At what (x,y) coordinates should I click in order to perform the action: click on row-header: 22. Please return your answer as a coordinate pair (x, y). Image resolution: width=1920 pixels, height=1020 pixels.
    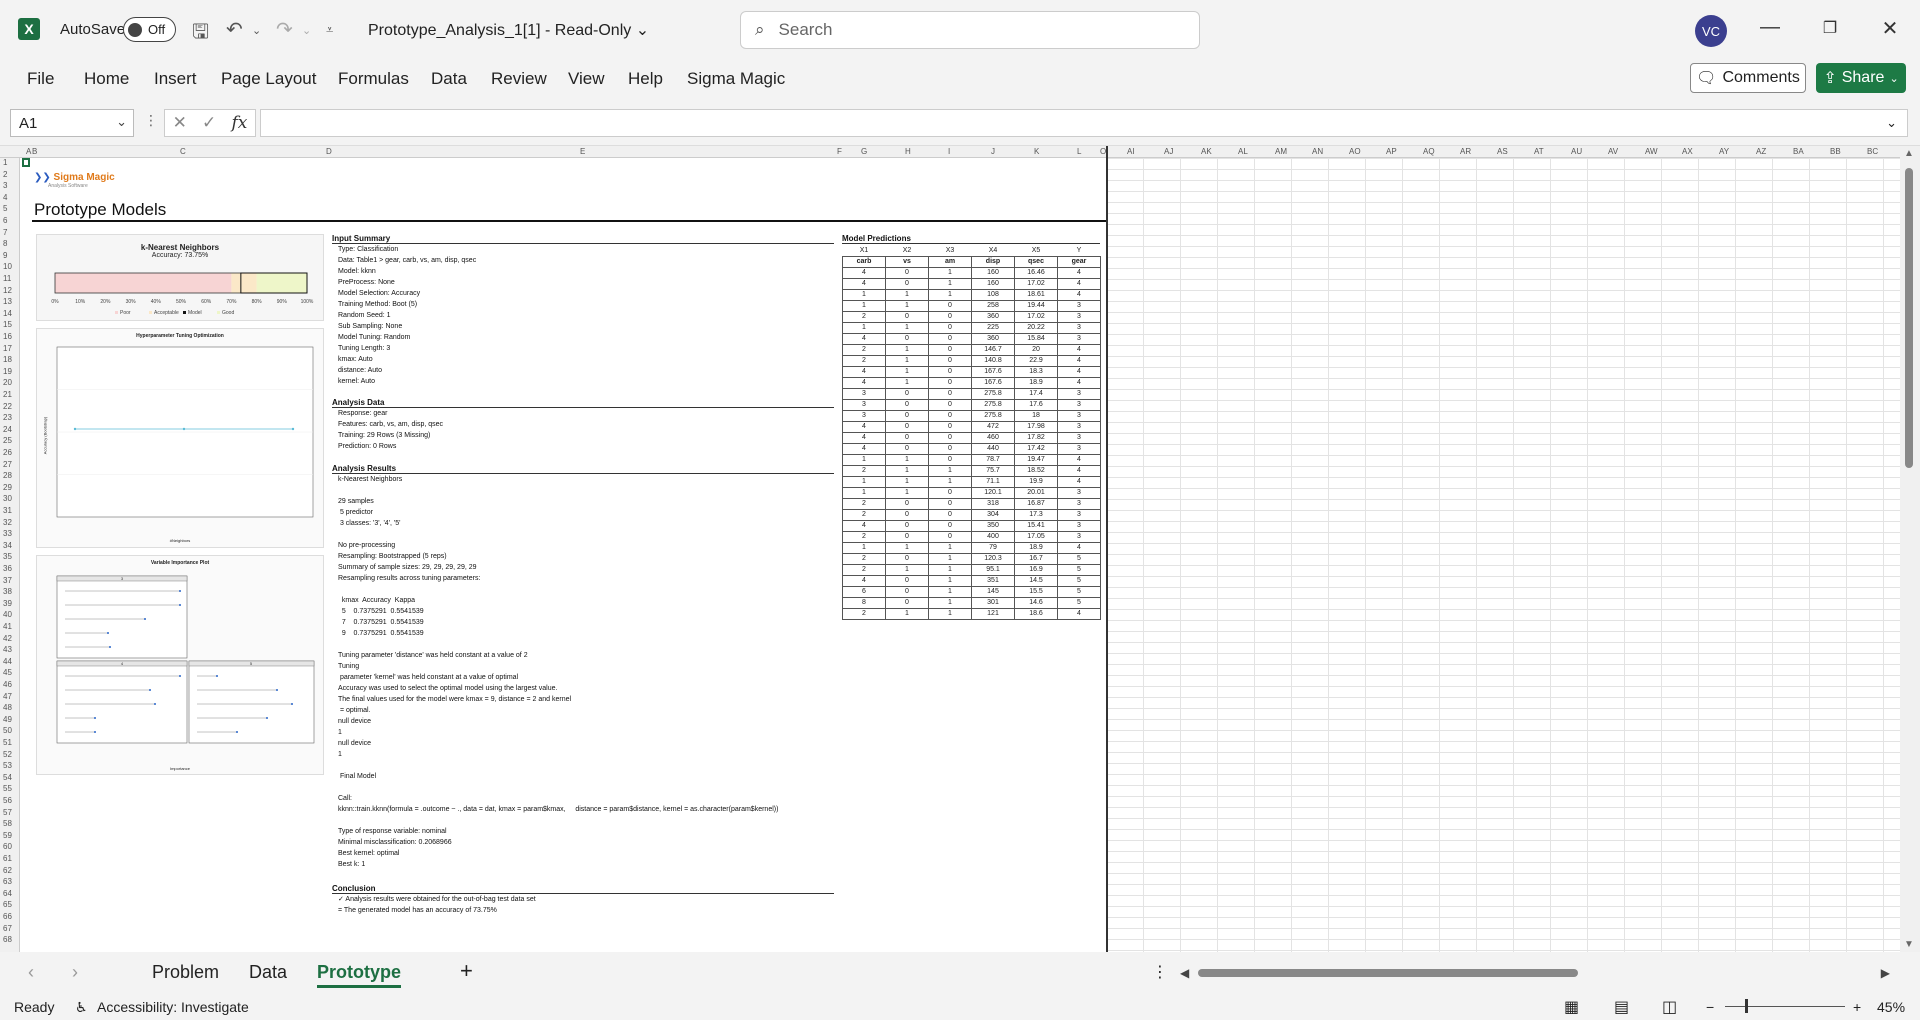
    Looking at the image, I should click on (7, 406).